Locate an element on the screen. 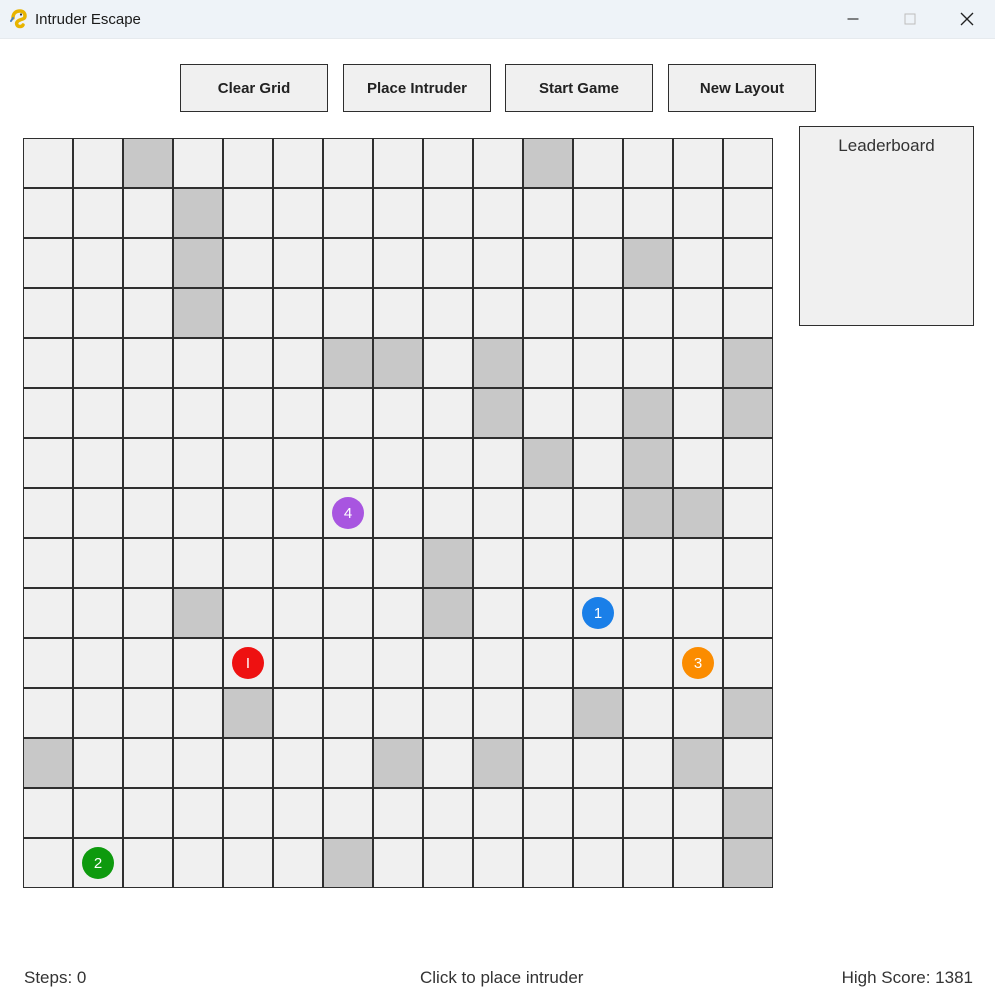 Image resolution: width=995 pixels, height=1005 pixels. place-intruder-button: Place Intruder is located at coordinates (417, 88).